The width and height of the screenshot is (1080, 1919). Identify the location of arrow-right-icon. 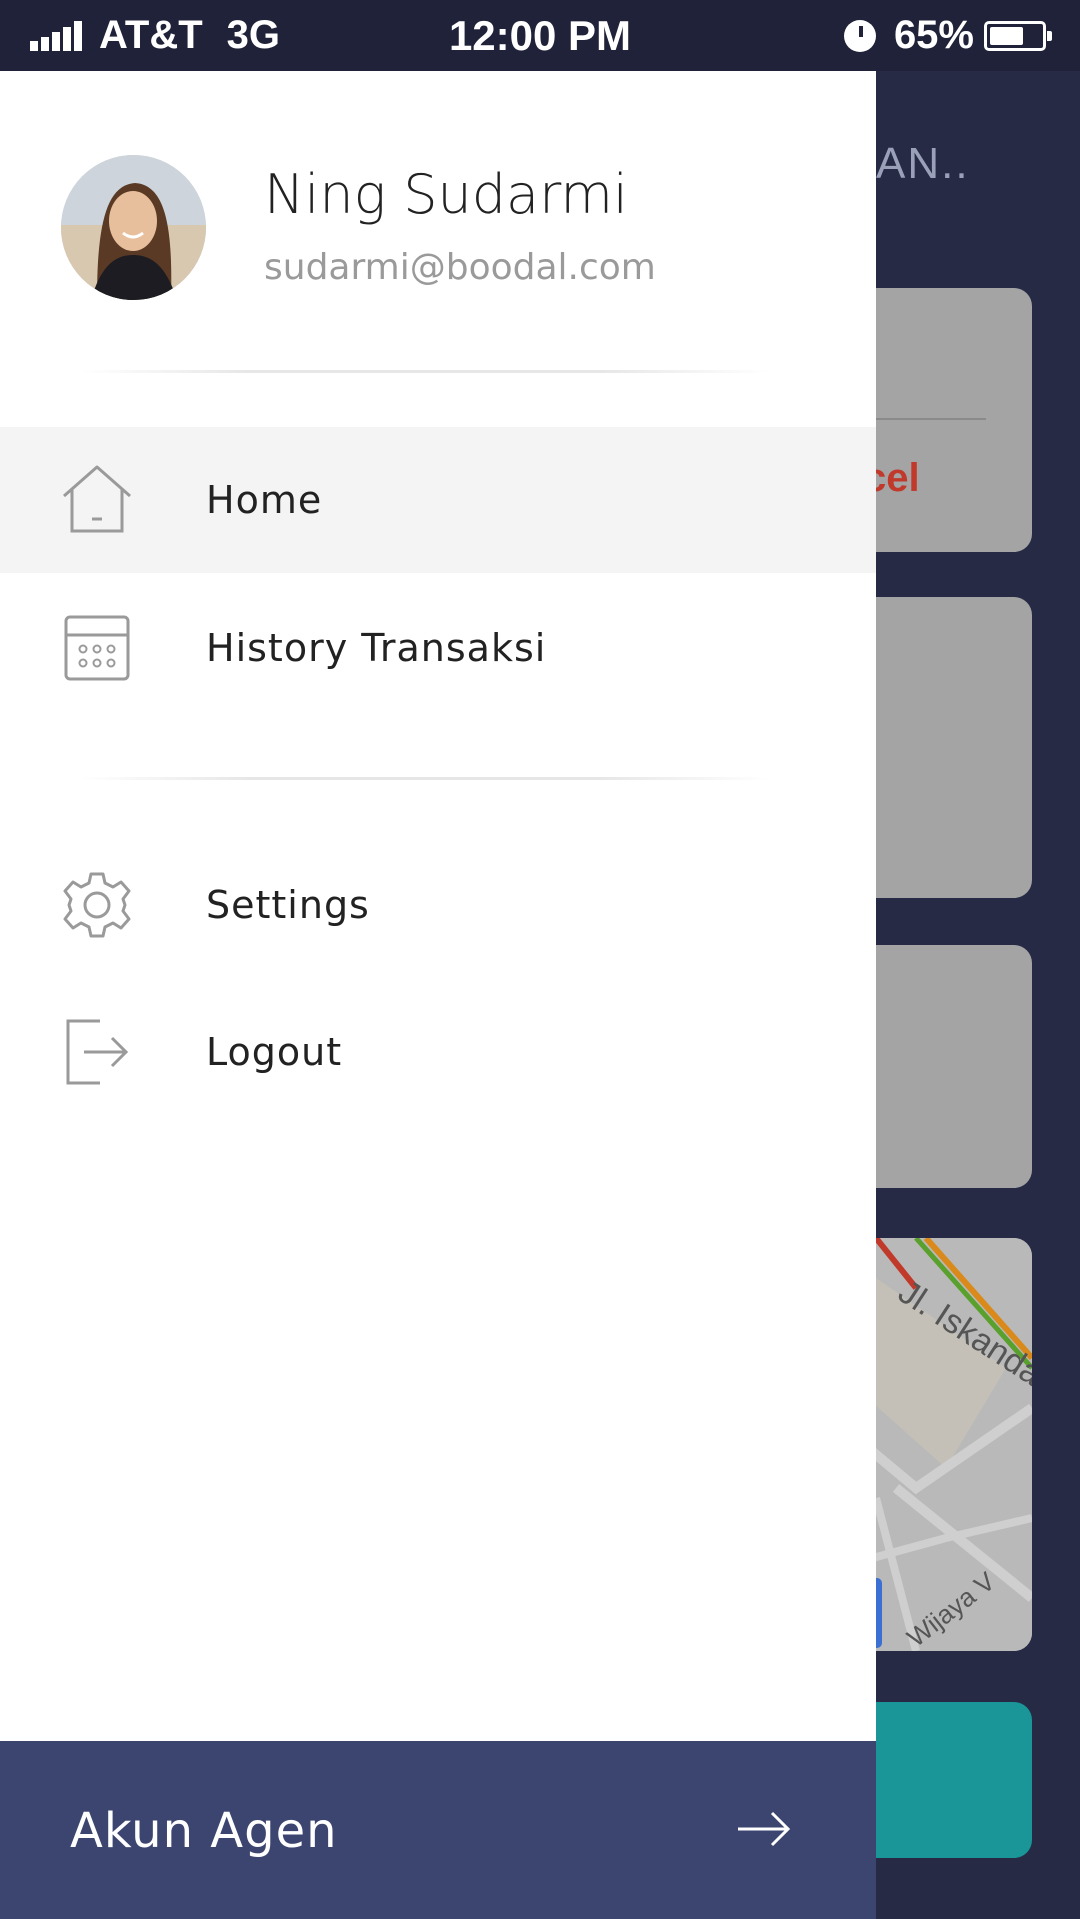
(764, 1829).